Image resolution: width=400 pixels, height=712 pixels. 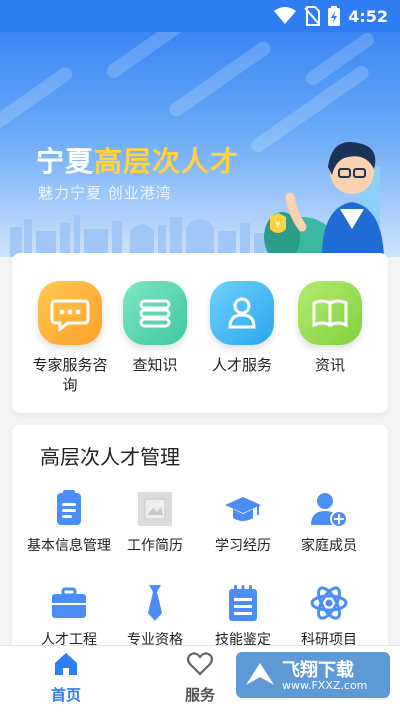 What do you see at coordinates (200, 677) in the screenshot?
I see `tab-services: 服务` at bounding box center [200, 677].